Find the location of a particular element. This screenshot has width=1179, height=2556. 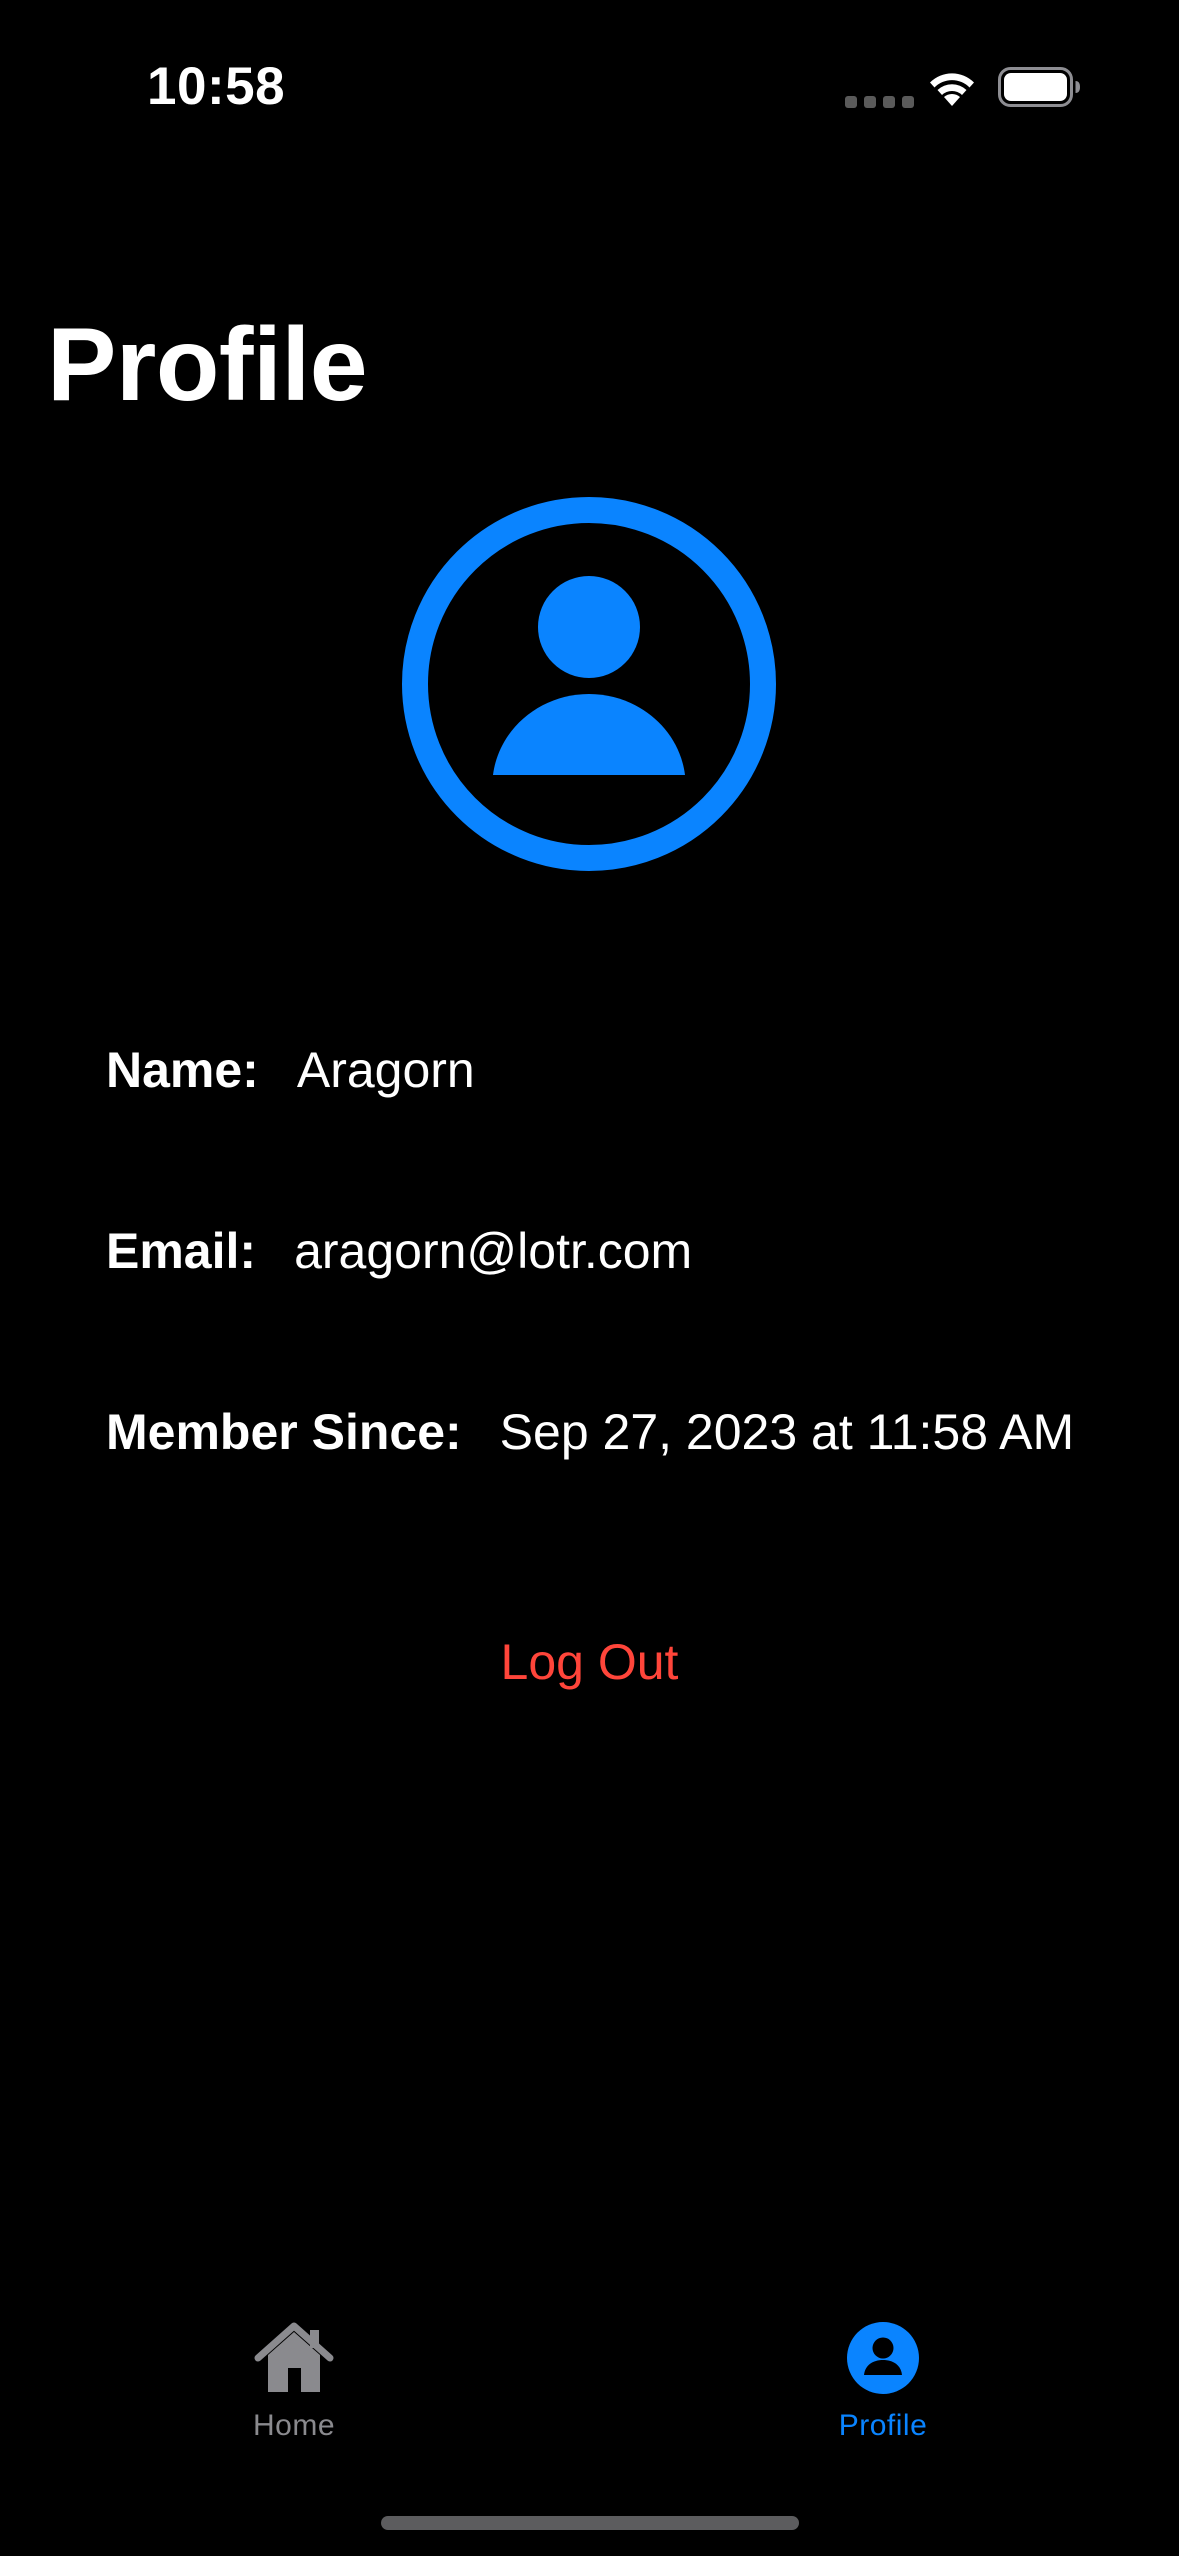

member-since-label: Member Since: is located at coordinates (284, 1432).